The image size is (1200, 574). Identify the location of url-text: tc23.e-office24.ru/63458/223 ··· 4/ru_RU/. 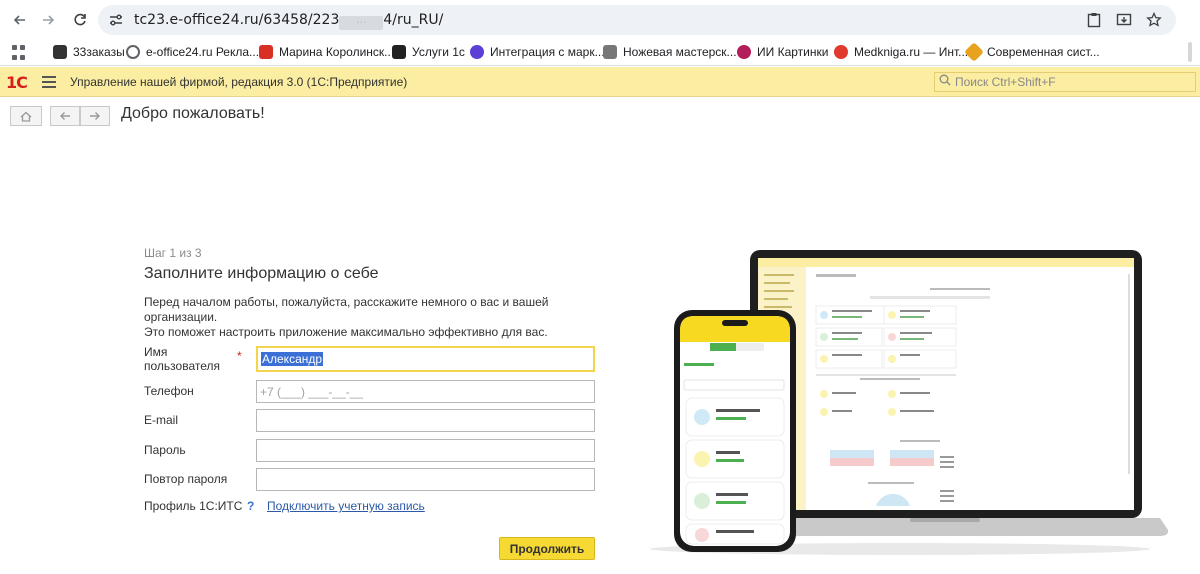
(288, 21).